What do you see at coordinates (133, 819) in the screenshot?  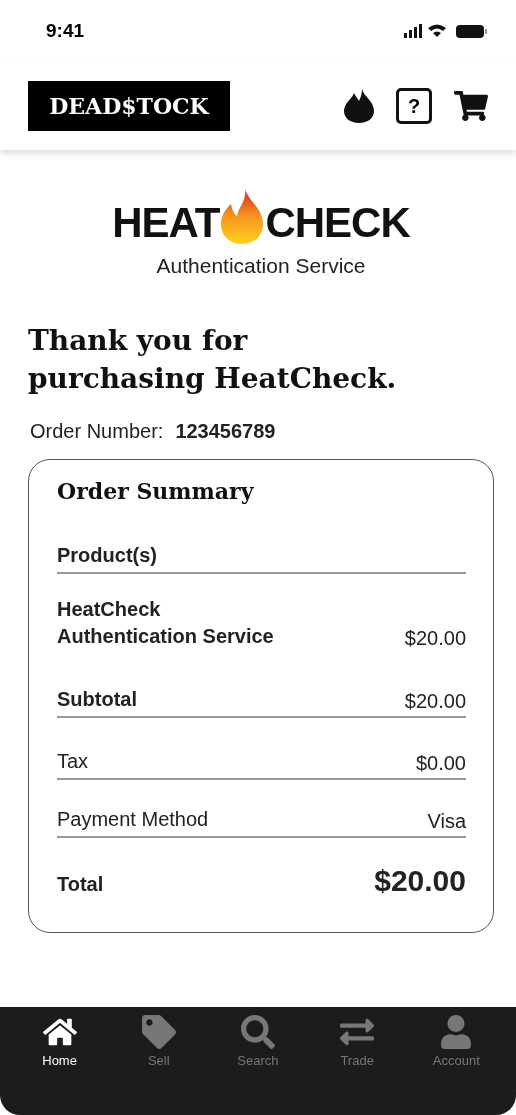 I see `summary-label: Payment Method` at bounding box center [133, 819].